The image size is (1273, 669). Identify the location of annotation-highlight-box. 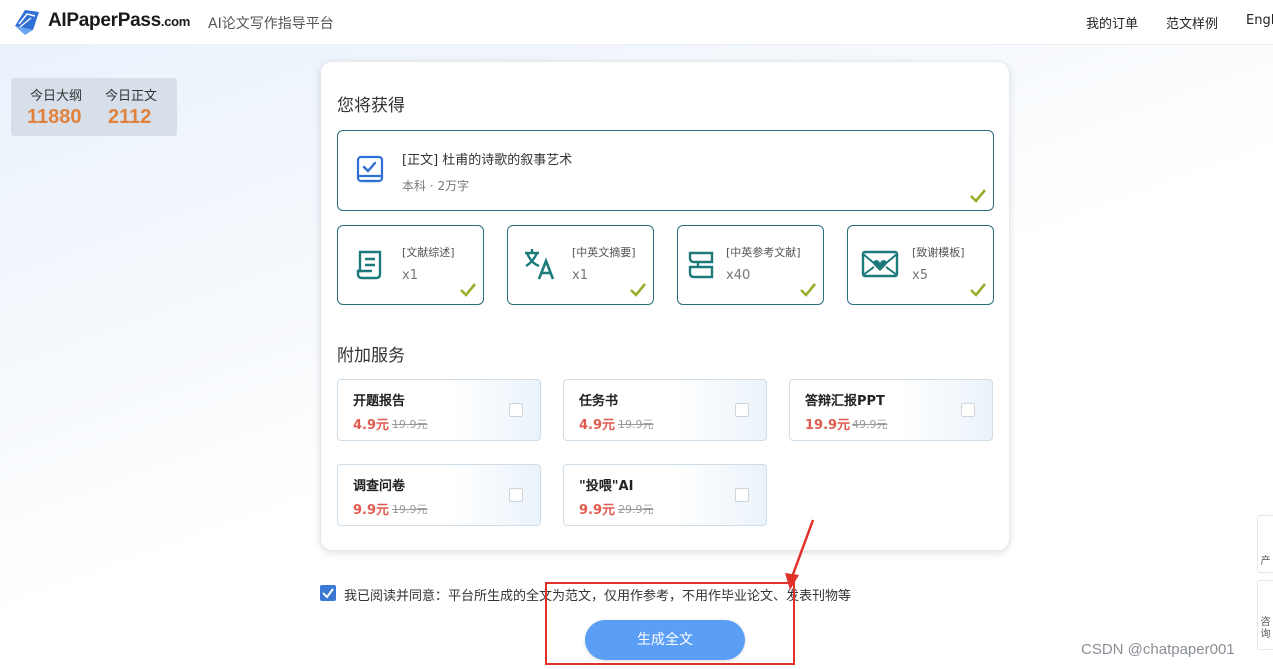
(670, 623).